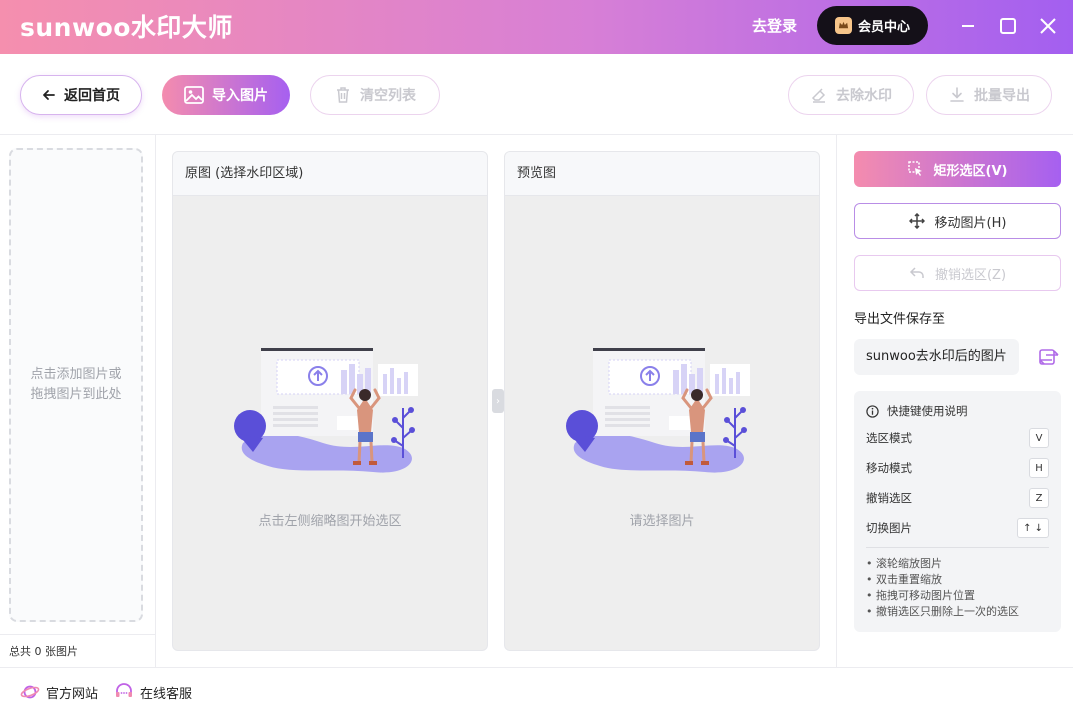 The height and width of the screenshot is (712, 1073). I want to click on shortcut-key: ↑ ↓, so click(1033, 528).